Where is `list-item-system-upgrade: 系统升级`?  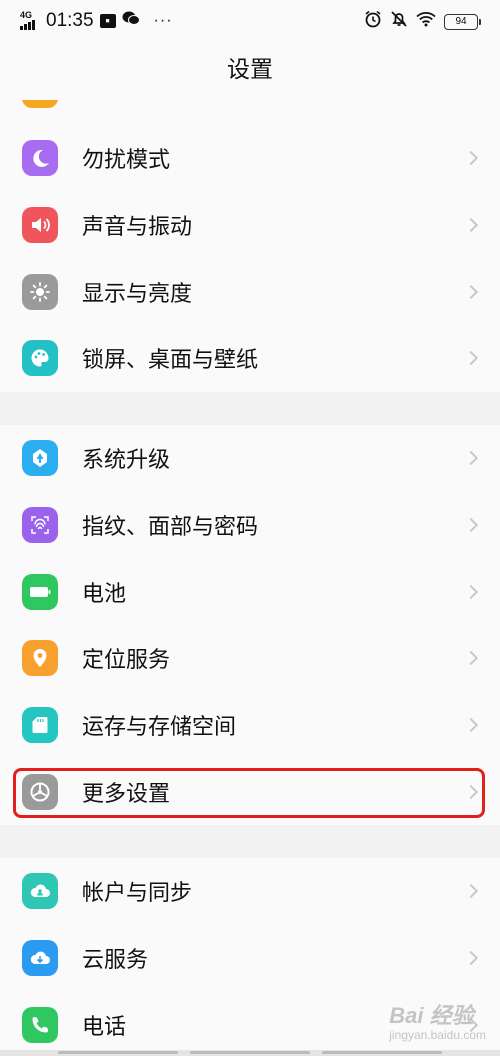
list-item-system-upgrade: 系统升级 is located at coordinates (250, 458).